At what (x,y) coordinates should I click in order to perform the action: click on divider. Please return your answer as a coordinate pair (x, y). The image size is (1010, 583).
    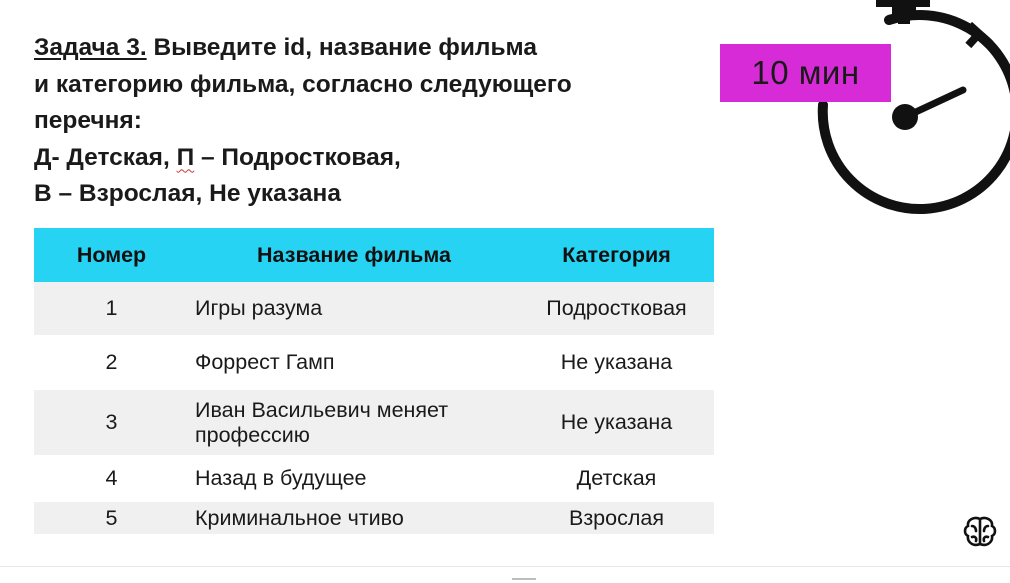
    Looking at the image, I should click on (505, 566).